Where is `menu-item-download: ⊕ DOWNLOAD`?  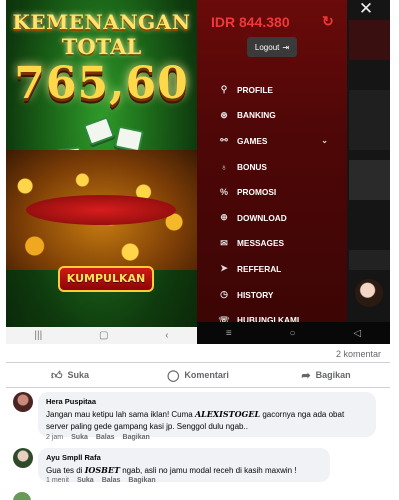 menu-item-download: ⊕ DOWNLOAD is located at coordinates (279, 218).